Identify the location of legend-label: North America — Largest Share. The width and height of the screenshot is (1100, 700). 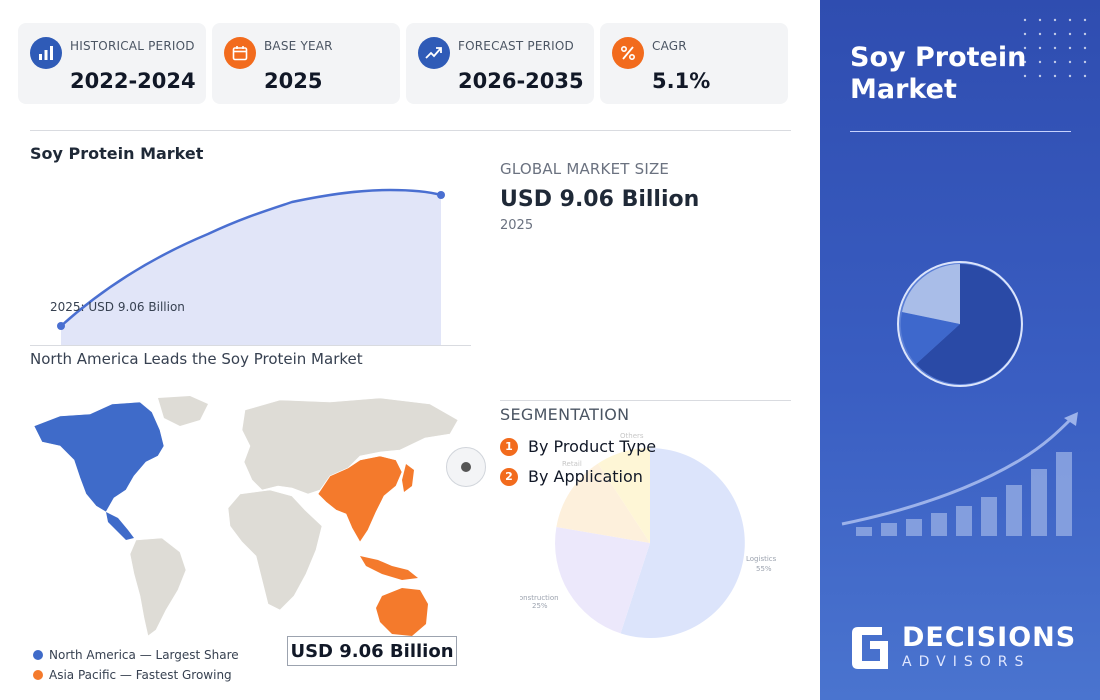
(144, 655).